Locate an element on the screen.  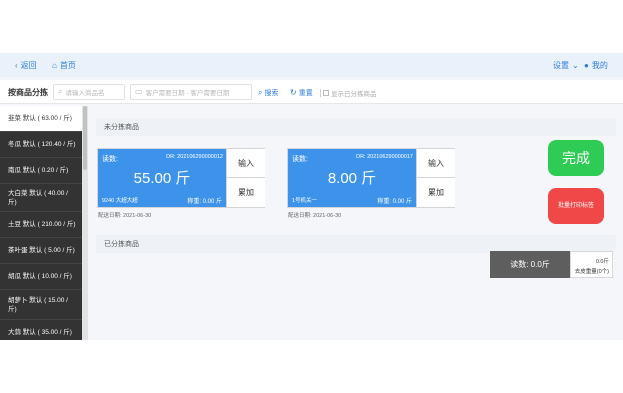
sidebar-scrollbar-thumb is located at coordinates (85, 138).